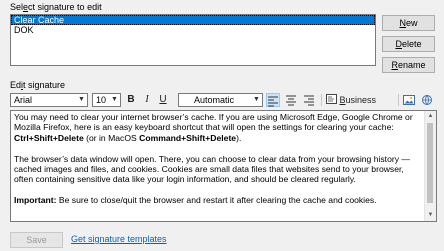 Image resolution: width=444 pixels, height=251 pixels. I want to click on align-right-button, so click(309, 100).